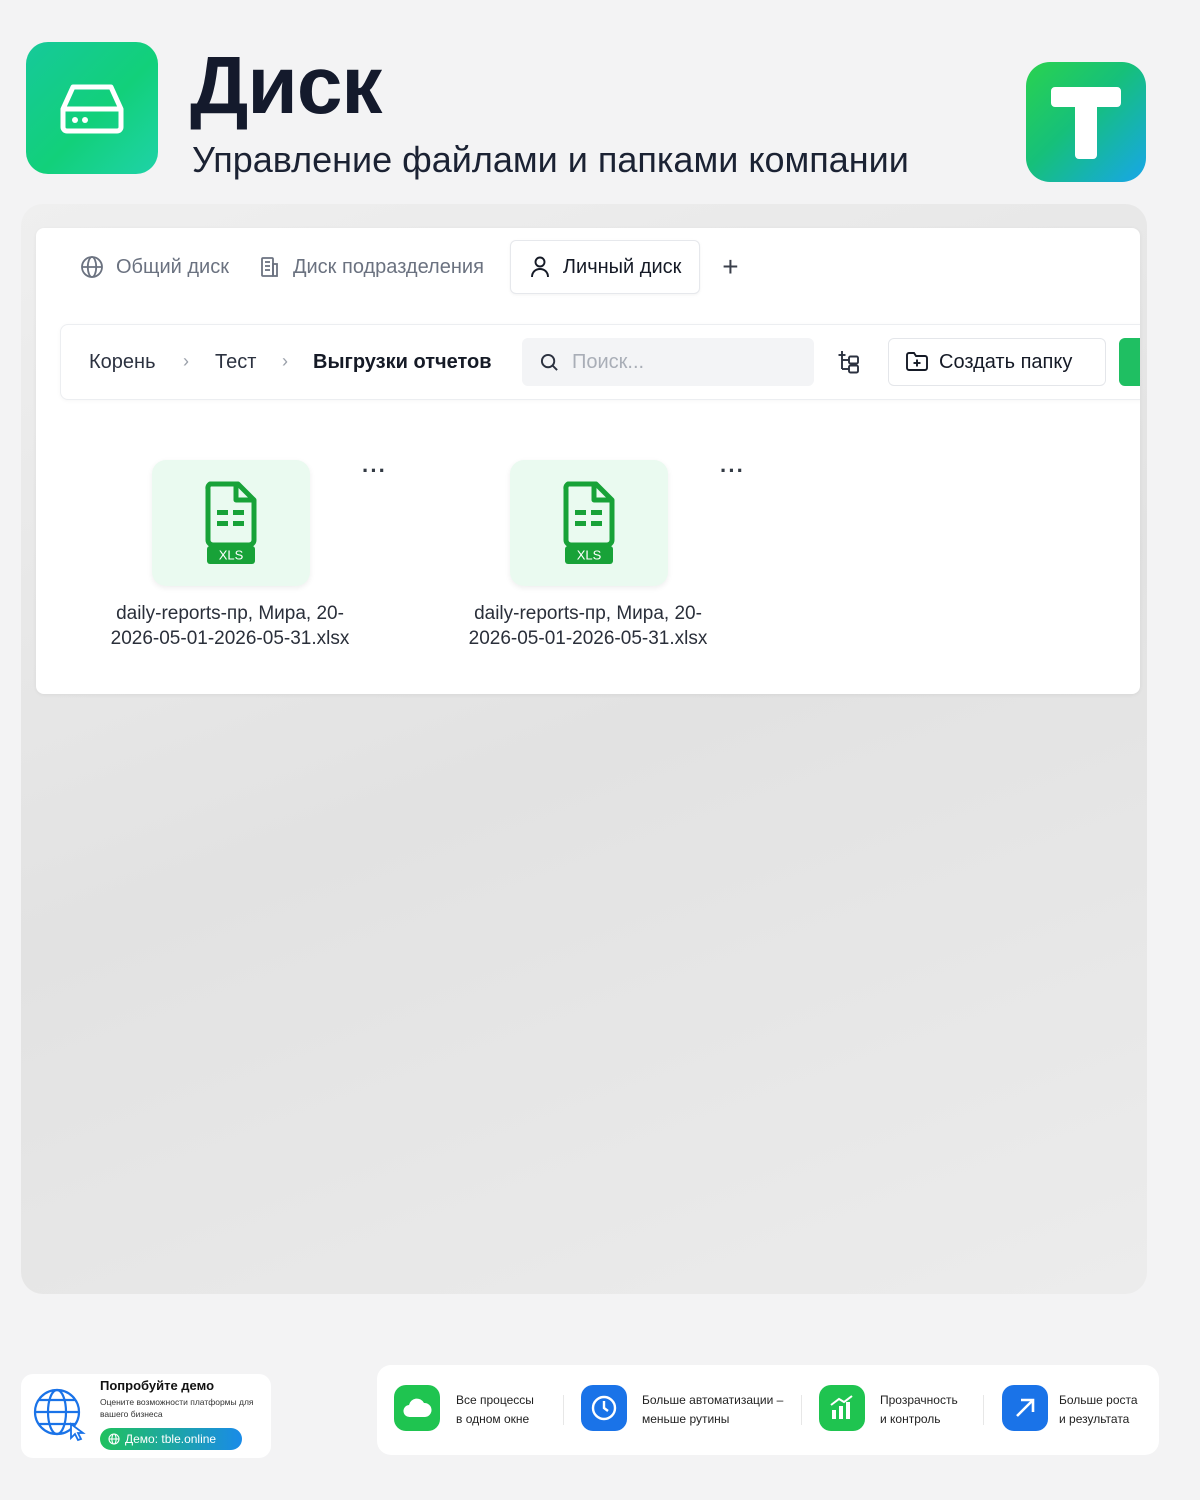  What do you see at coordinates (172, 266) in the screenshot?
I see `tab-label: Общий диск` at bounding box center [172, 266].